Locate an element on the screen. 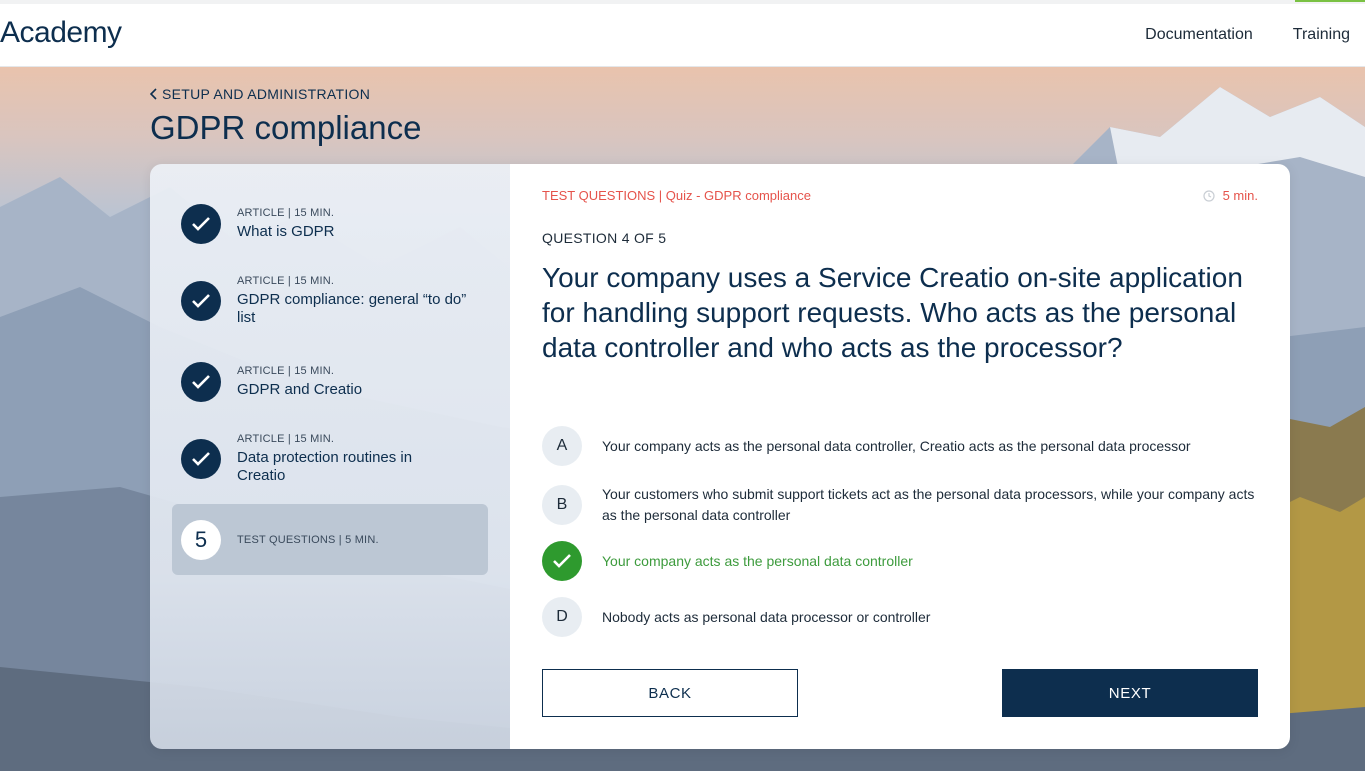  step-title: GDPR compliance: general “to do” list is located at coordinates (352, 308).